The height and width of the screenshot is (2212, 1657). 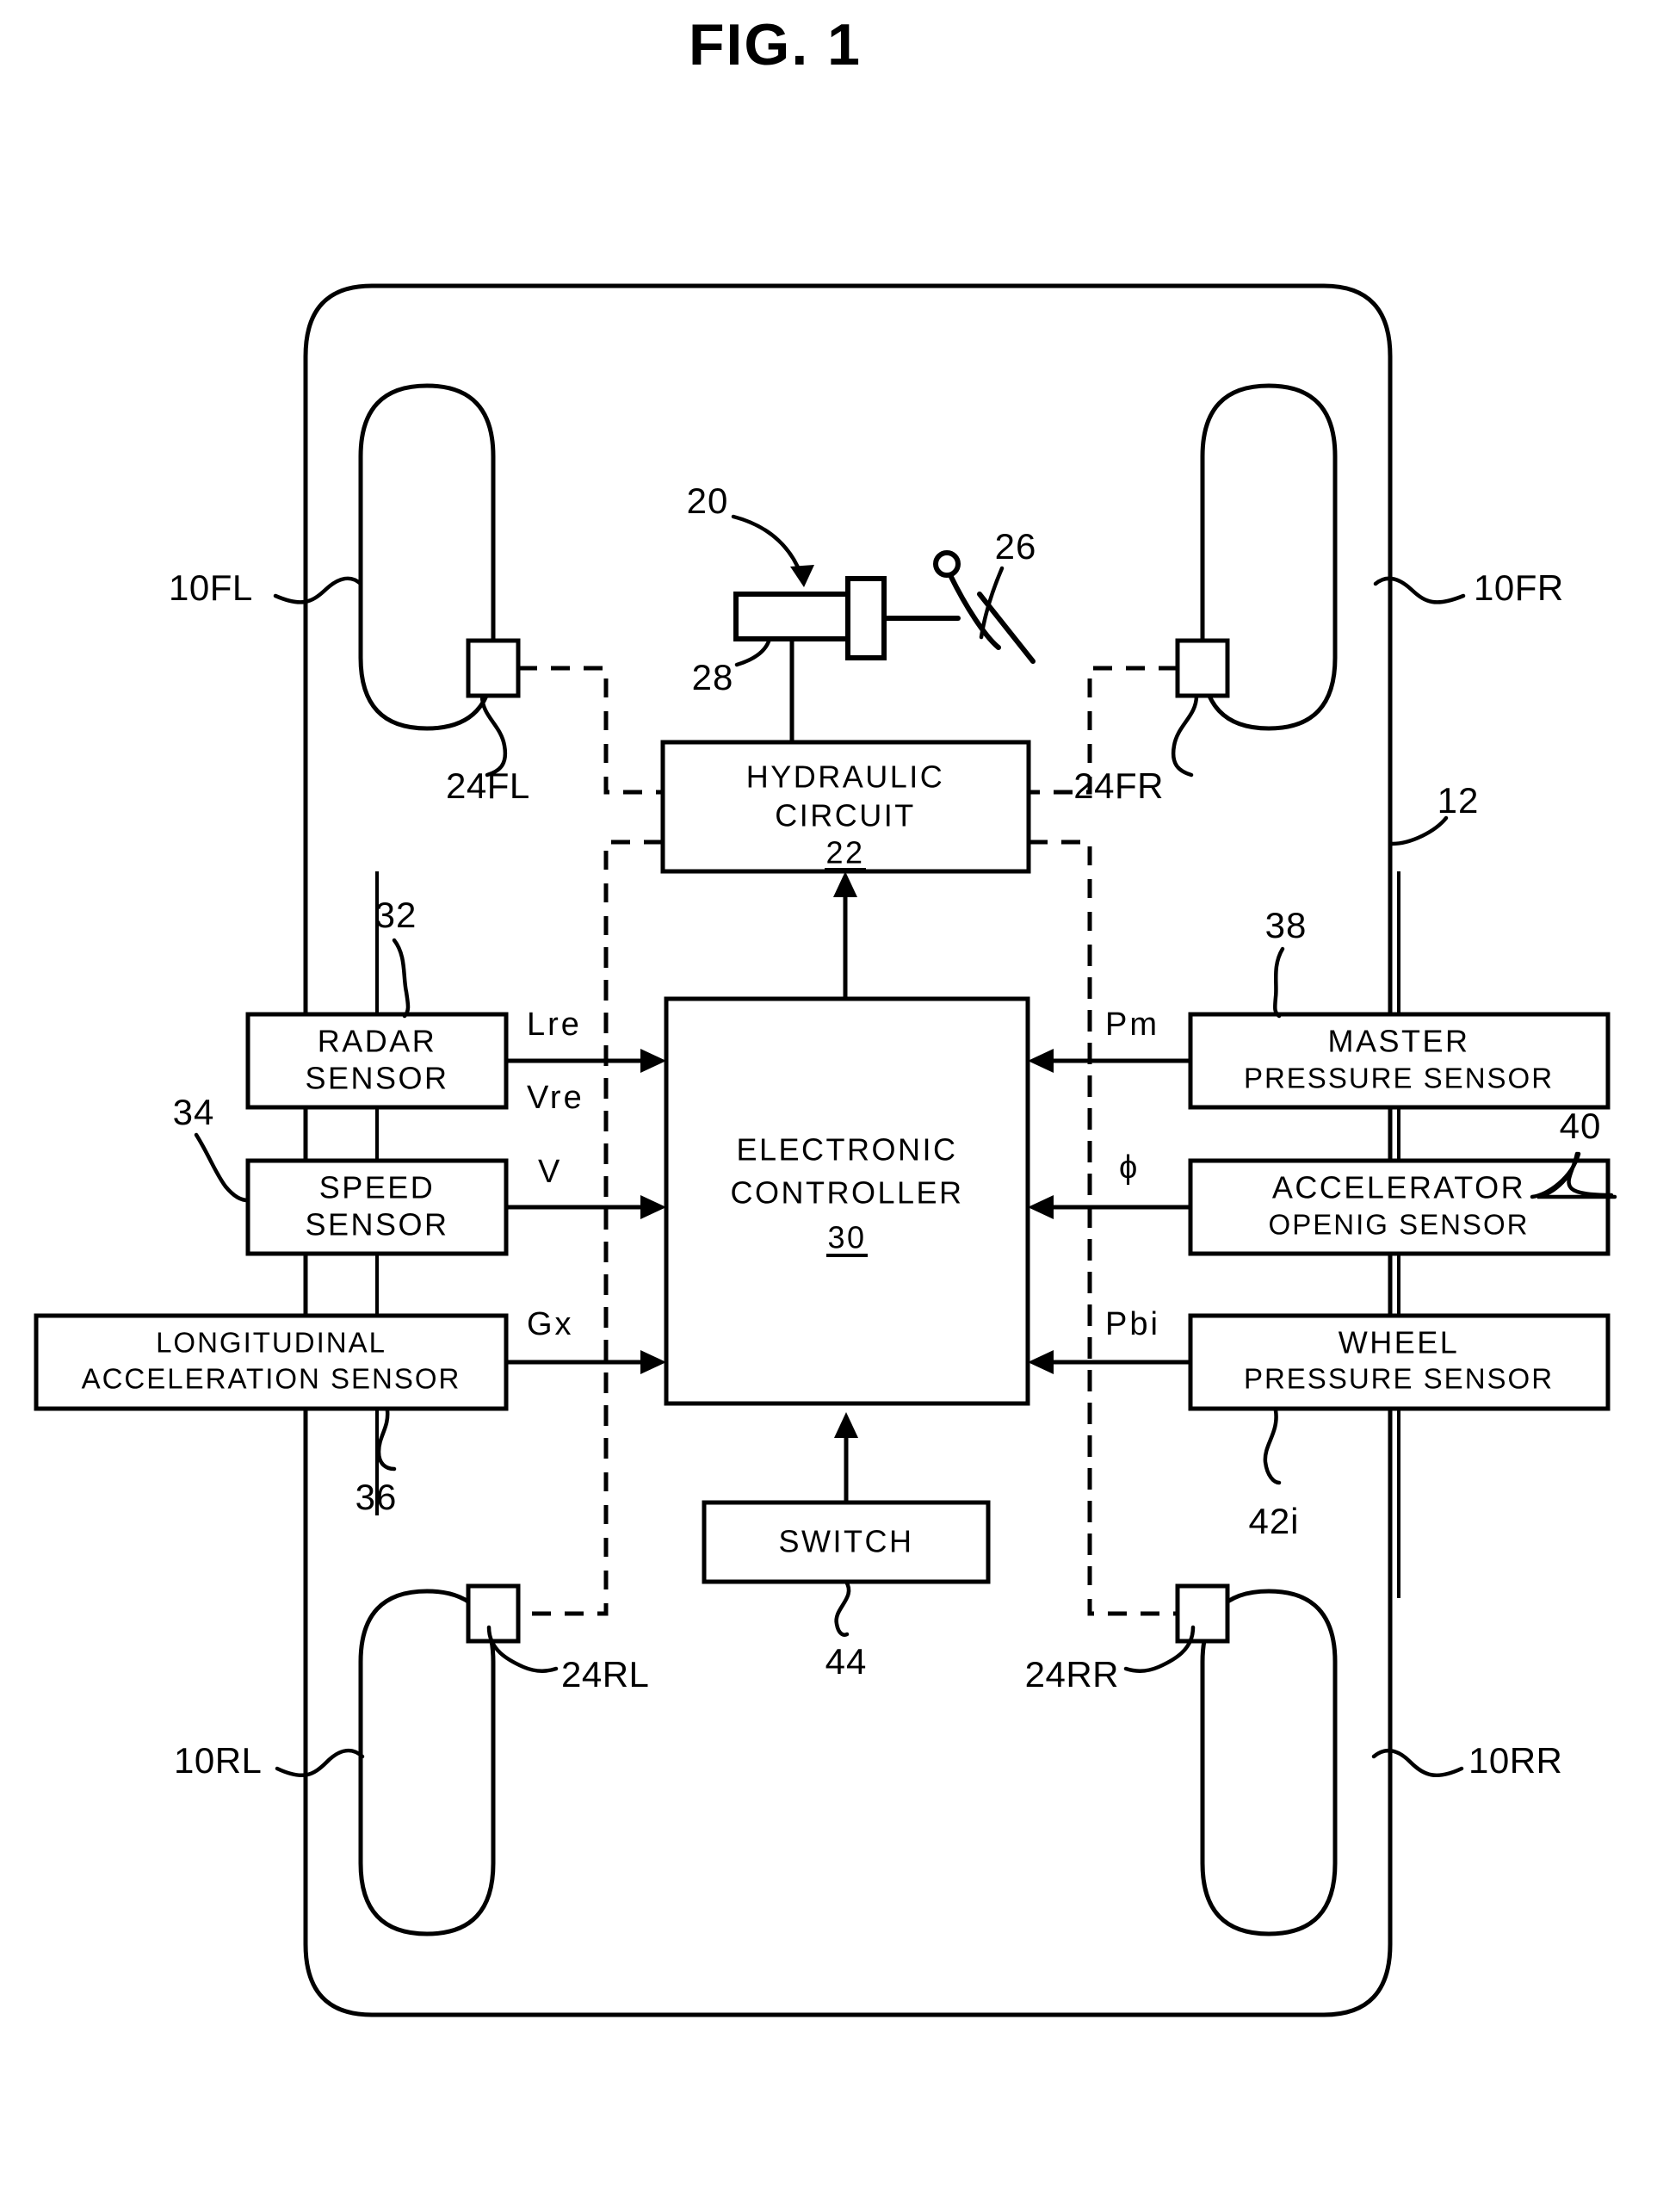 What do you see at coordinates (590, 730) in the screenshot?
I see `brake-line-front-left` at bounding box center [590, 730].